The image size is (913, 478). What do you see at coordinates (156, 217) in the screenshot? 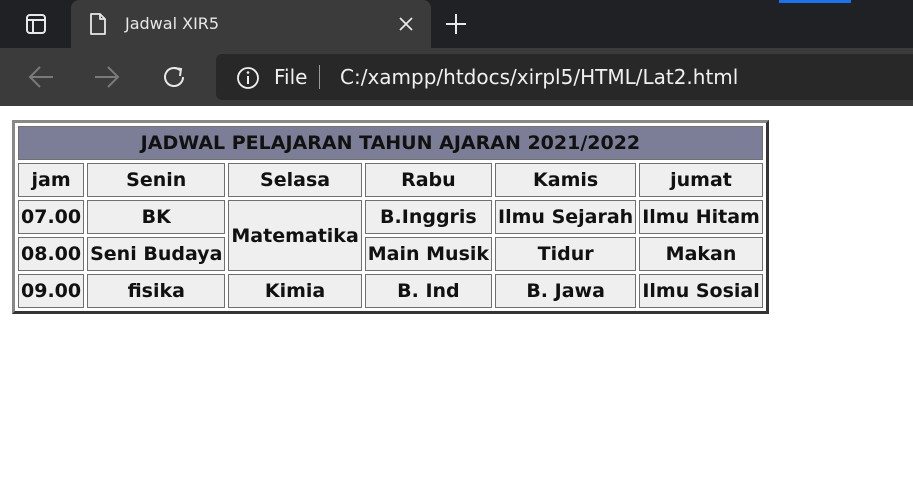
I see `cell-senin: BK` at bounding box center [156, 217].